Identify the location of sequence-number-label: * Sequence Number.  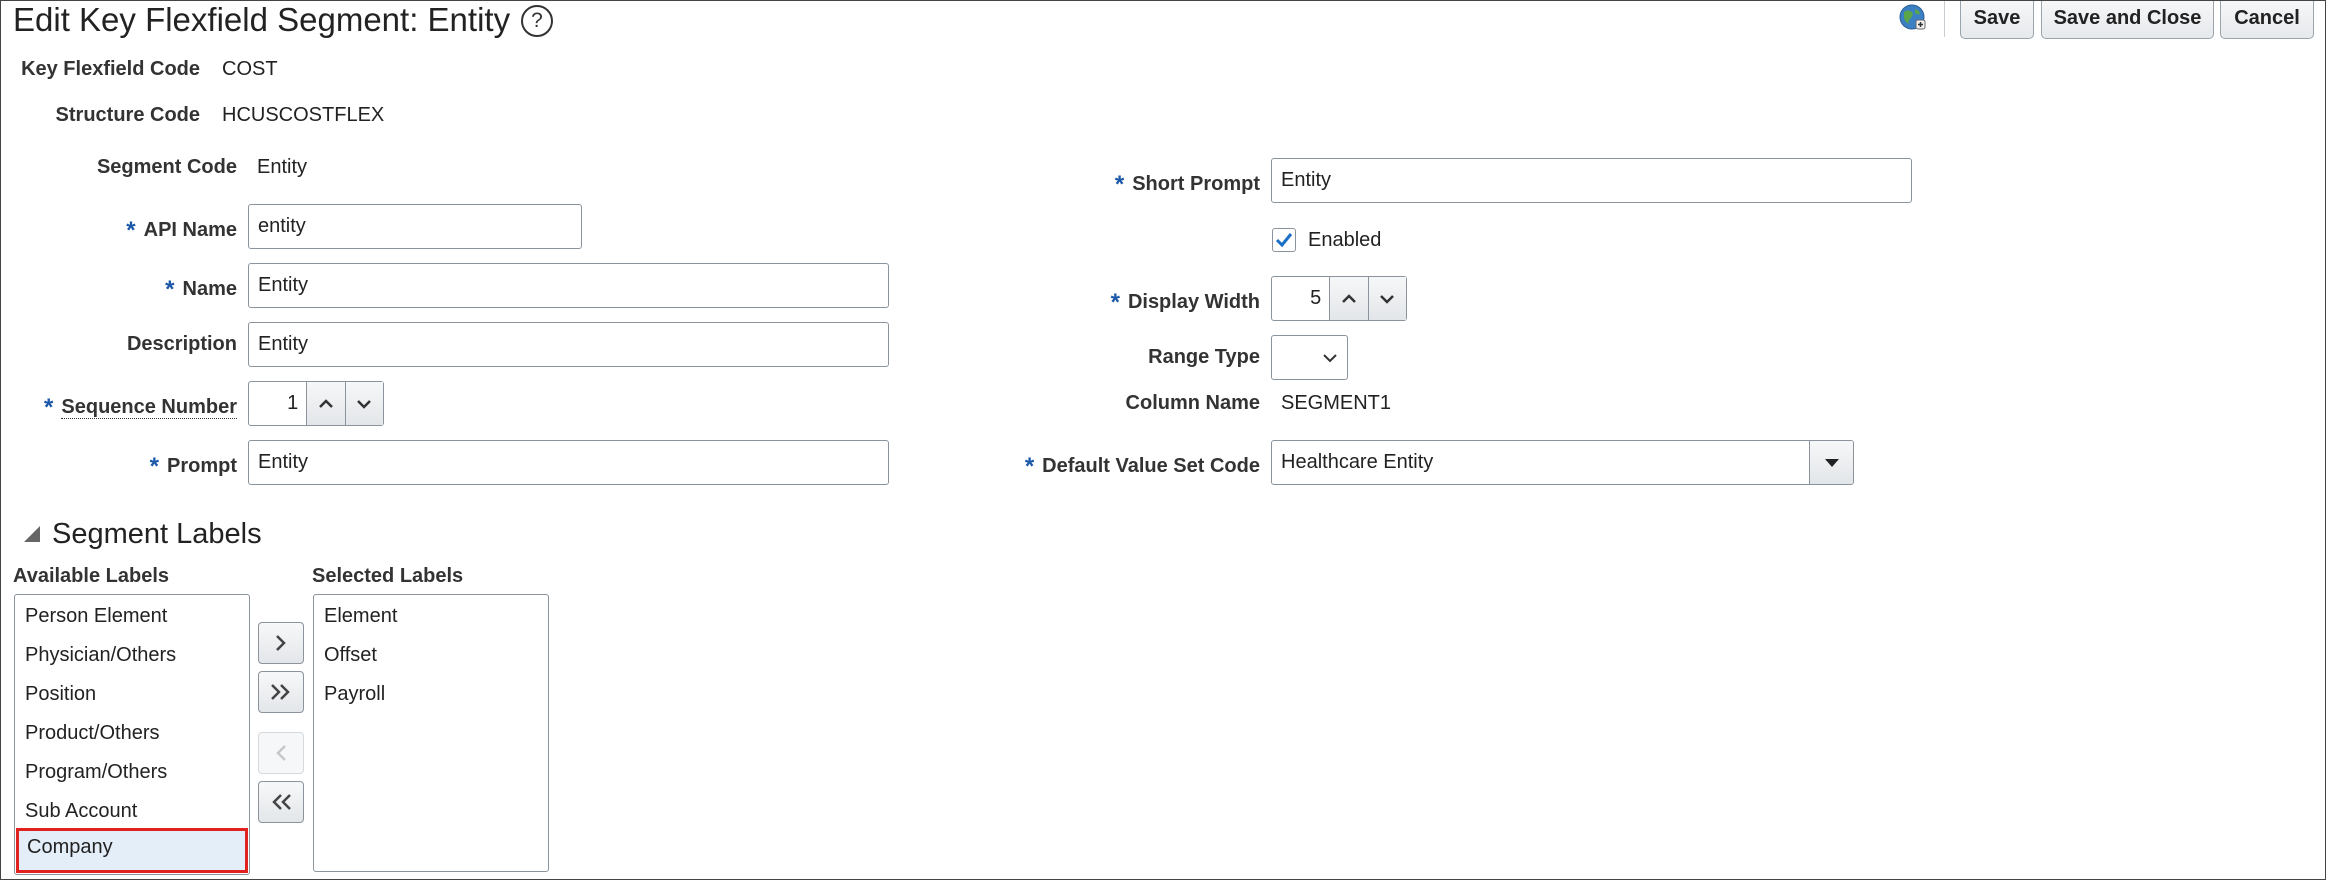
(140, 407).